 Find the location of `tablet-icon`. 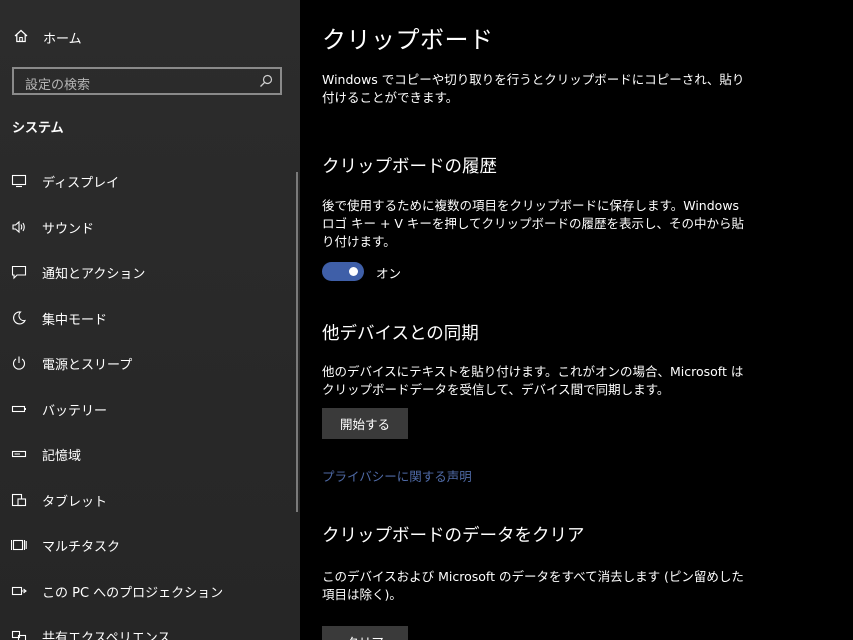

tablet-icon is located at coordinates (19, 499).